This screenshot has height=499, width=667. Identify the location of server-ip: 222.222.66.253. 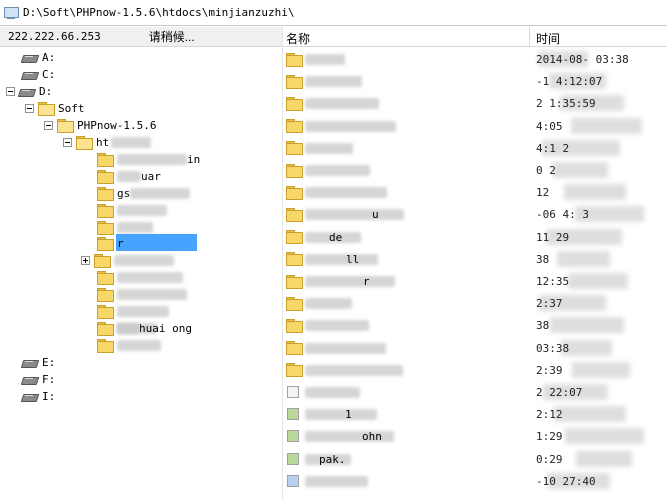
(54, 36).